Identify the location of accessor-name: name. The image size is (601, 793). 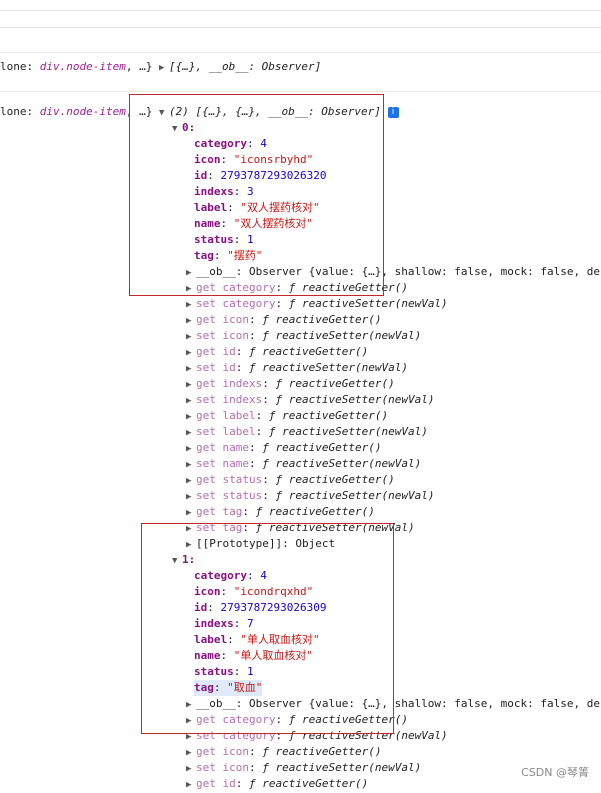
(236, 447).